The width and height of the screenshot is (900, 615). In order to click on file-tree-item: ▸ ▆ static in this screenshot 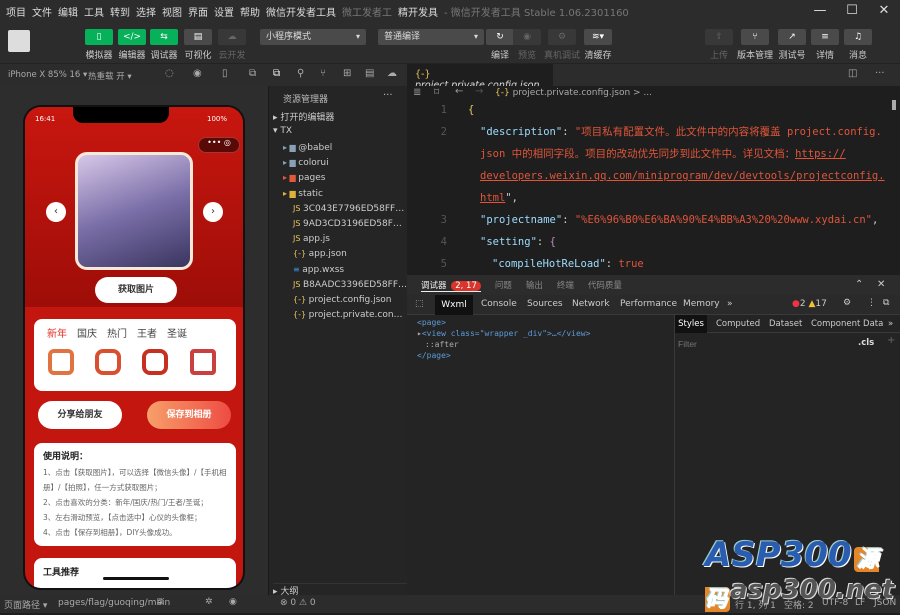, I will do `click(345, 193)`.